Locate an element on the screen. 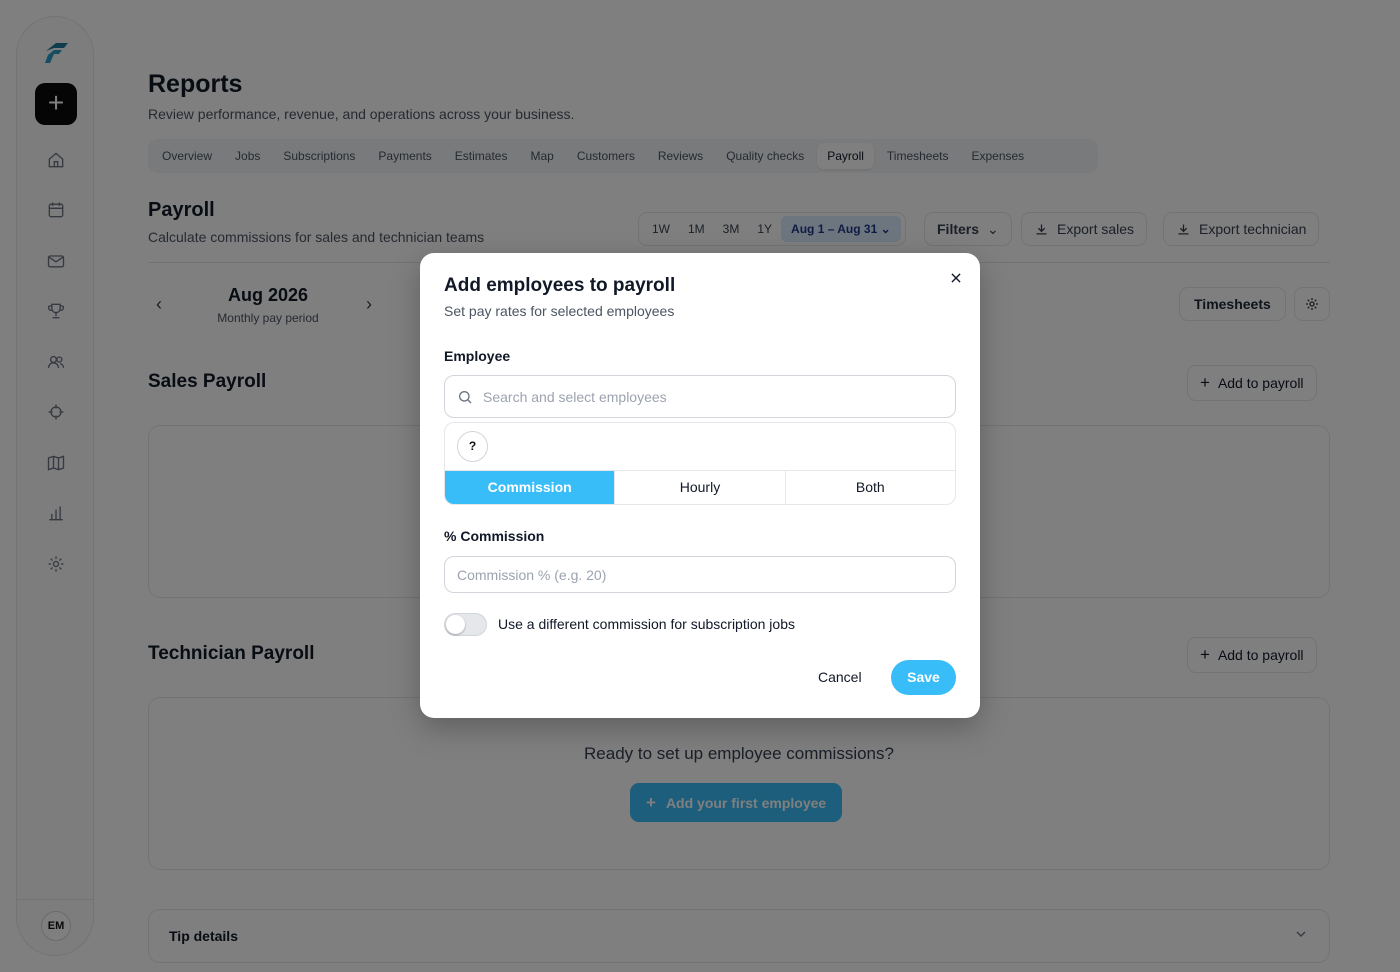 This screenshot has height=972, width=1400. save-button: Save is located at coordinates (923, 677).